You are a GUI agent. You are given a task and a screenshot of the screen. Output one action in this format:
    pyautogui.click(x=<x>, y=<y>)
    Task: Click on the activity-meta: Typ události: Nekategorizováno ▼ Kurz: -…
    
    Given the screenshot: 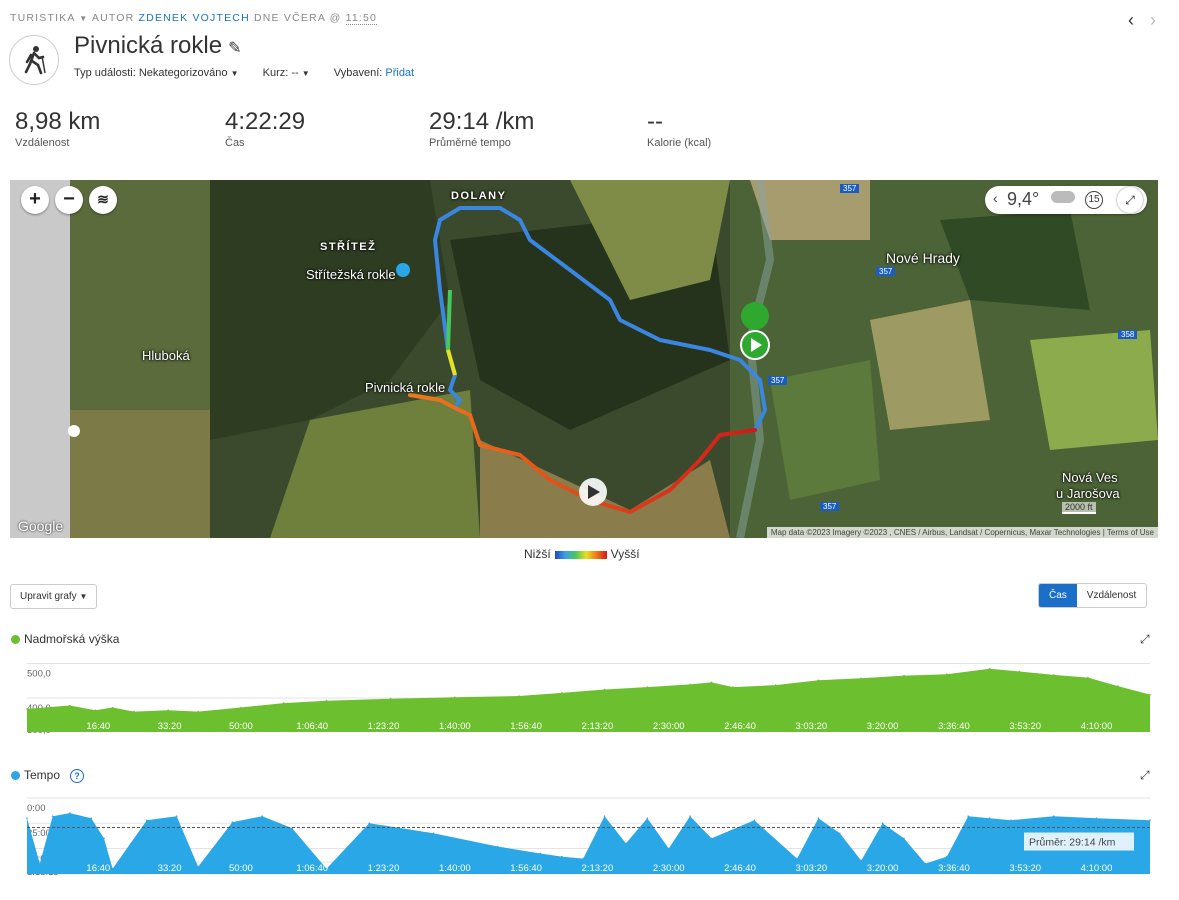 What is the action you would take?
    pyautogui.click(x=244, y=73)
    